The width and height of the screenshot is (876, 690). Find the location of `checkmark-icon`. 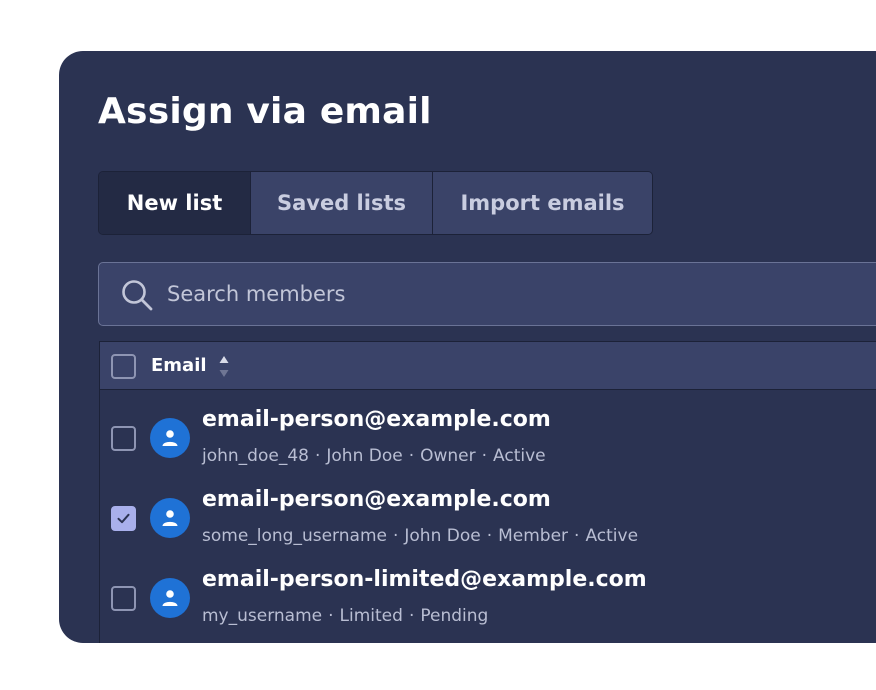

checkmark-icon is located at coordinates (123, 518).